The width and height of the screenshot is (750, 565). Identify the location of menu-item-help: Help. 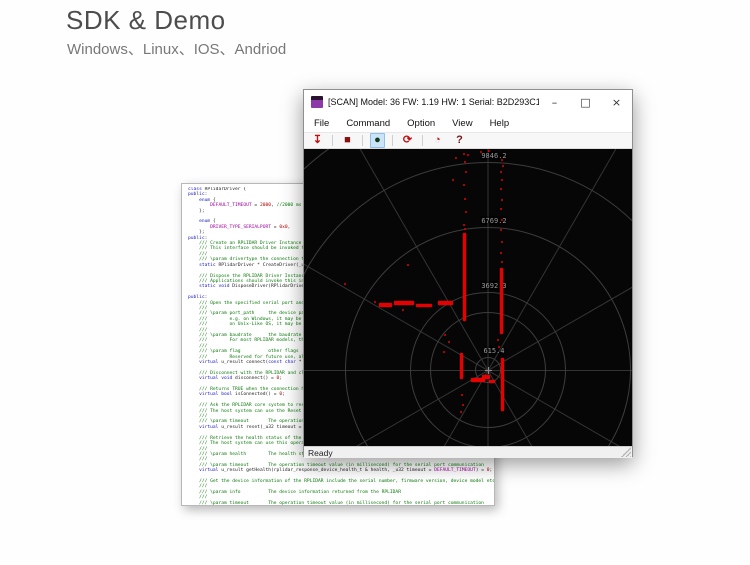
(500, 123).